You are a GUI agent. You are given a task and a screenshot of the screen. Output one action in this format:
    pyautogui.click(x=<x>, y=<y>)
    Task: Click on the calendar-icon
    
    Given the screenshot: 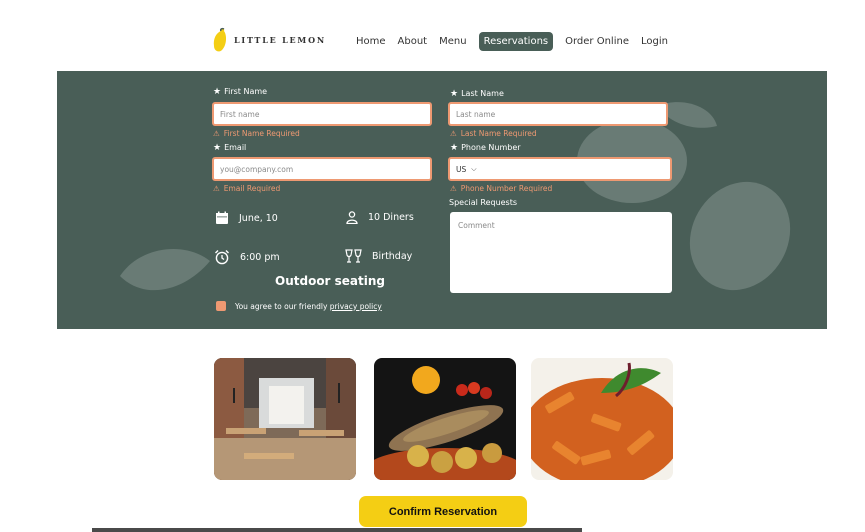 What is the action you would take?
    pyautogui.click(x=222, y=217)
    